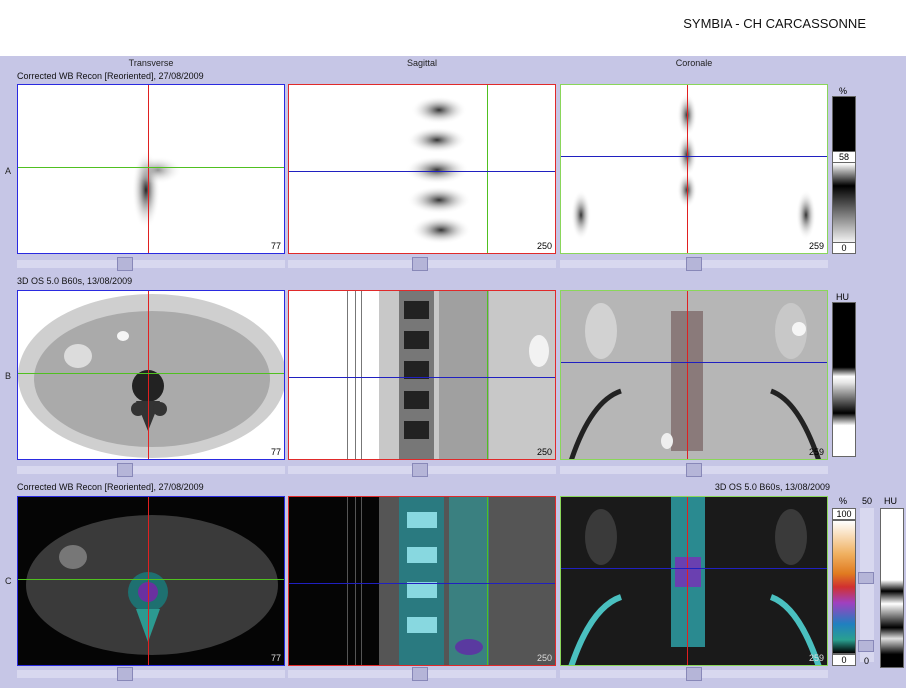 The image size is (906, 688). What do you see at coordinates (842, 297) in the screenshot?
I see `colorbar-b-unit: HU` at bounding box center [842, 297].